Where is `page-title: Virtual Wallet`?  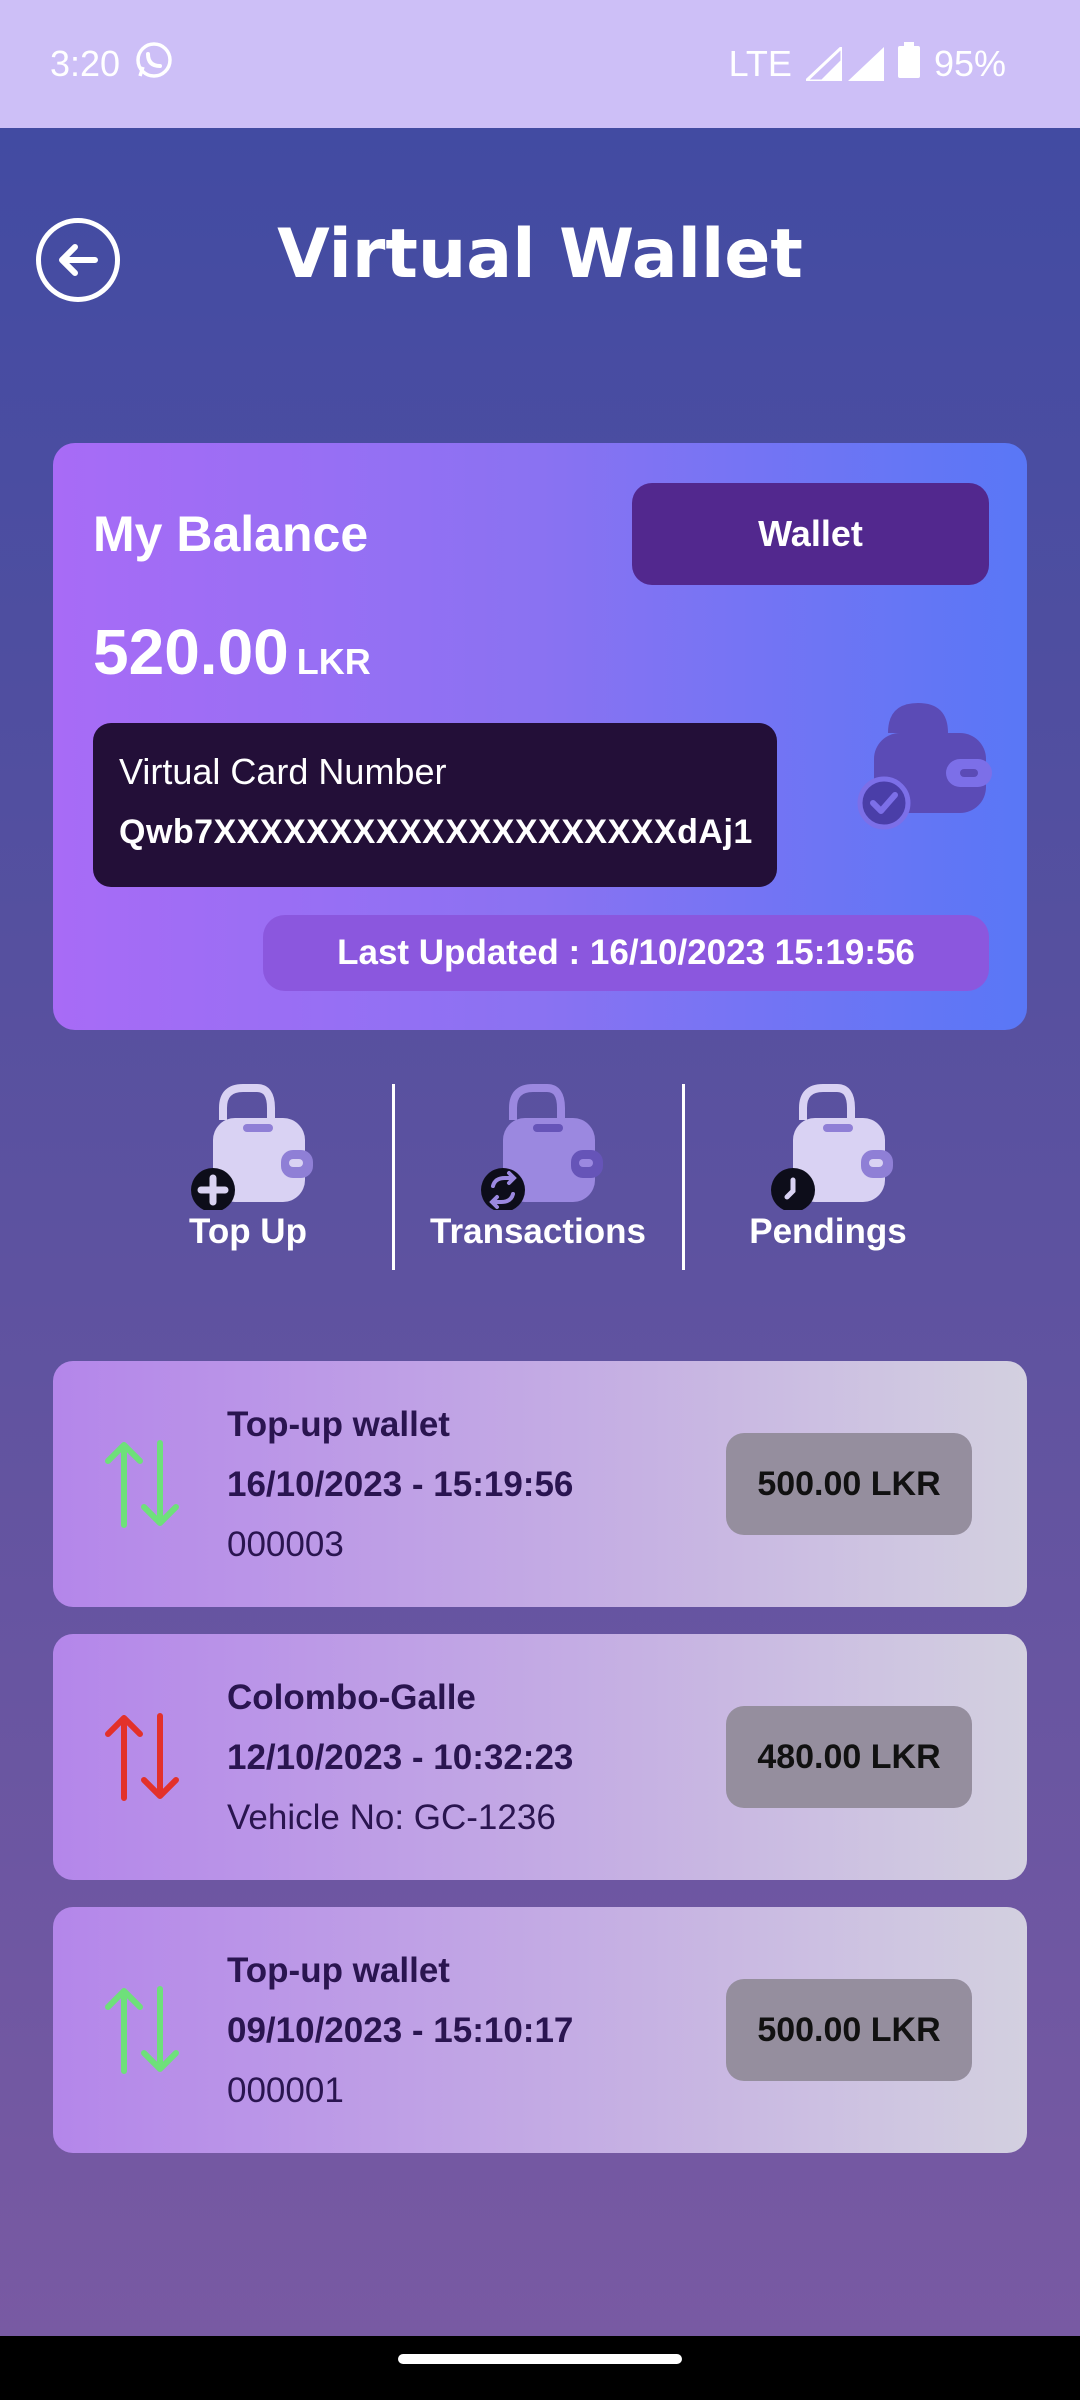 page-title: Virtual Wallet is located at coordinates (540, 254).